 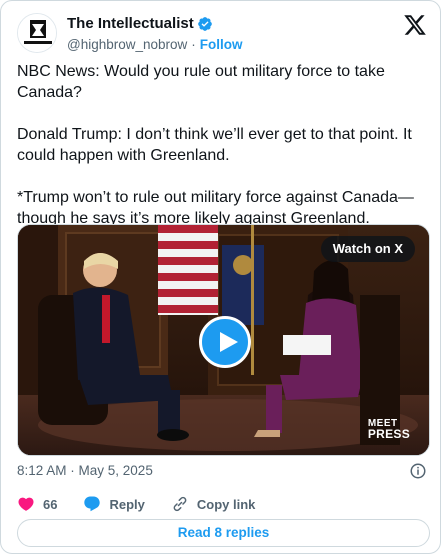 What do you see at coordinates (367, 249) in the screenshot?
I see `watch-on-x-button: Watch on X` at bounding box center [367, 249].